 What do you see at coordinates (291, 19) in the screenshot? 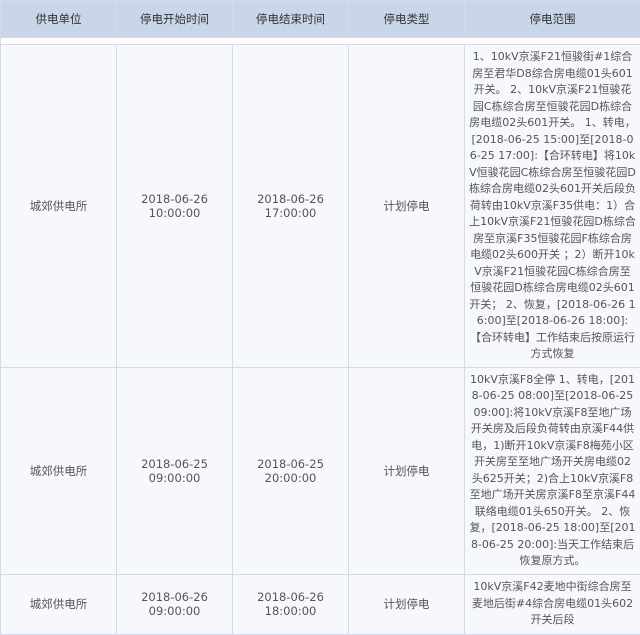
I see `header-end-time: 停电结束时间` at bounding box center [291, 19].